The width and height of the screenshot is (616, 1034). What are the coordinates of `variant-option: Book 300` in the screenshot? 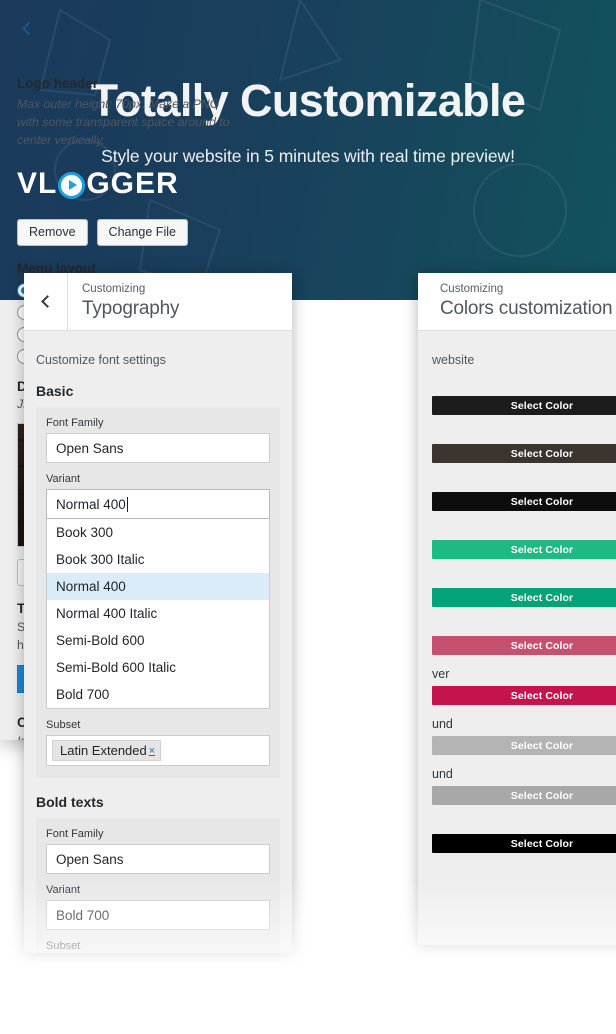 It's located at (158, 532).